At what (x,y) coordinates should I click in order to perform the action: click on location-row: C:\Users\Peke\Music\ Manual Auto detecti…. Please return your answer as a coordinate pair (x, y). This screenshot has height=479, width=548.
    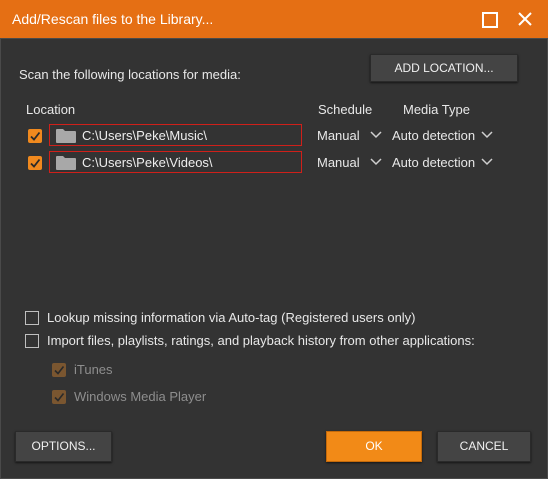
    Looking at the image, I should click on (274, 136).